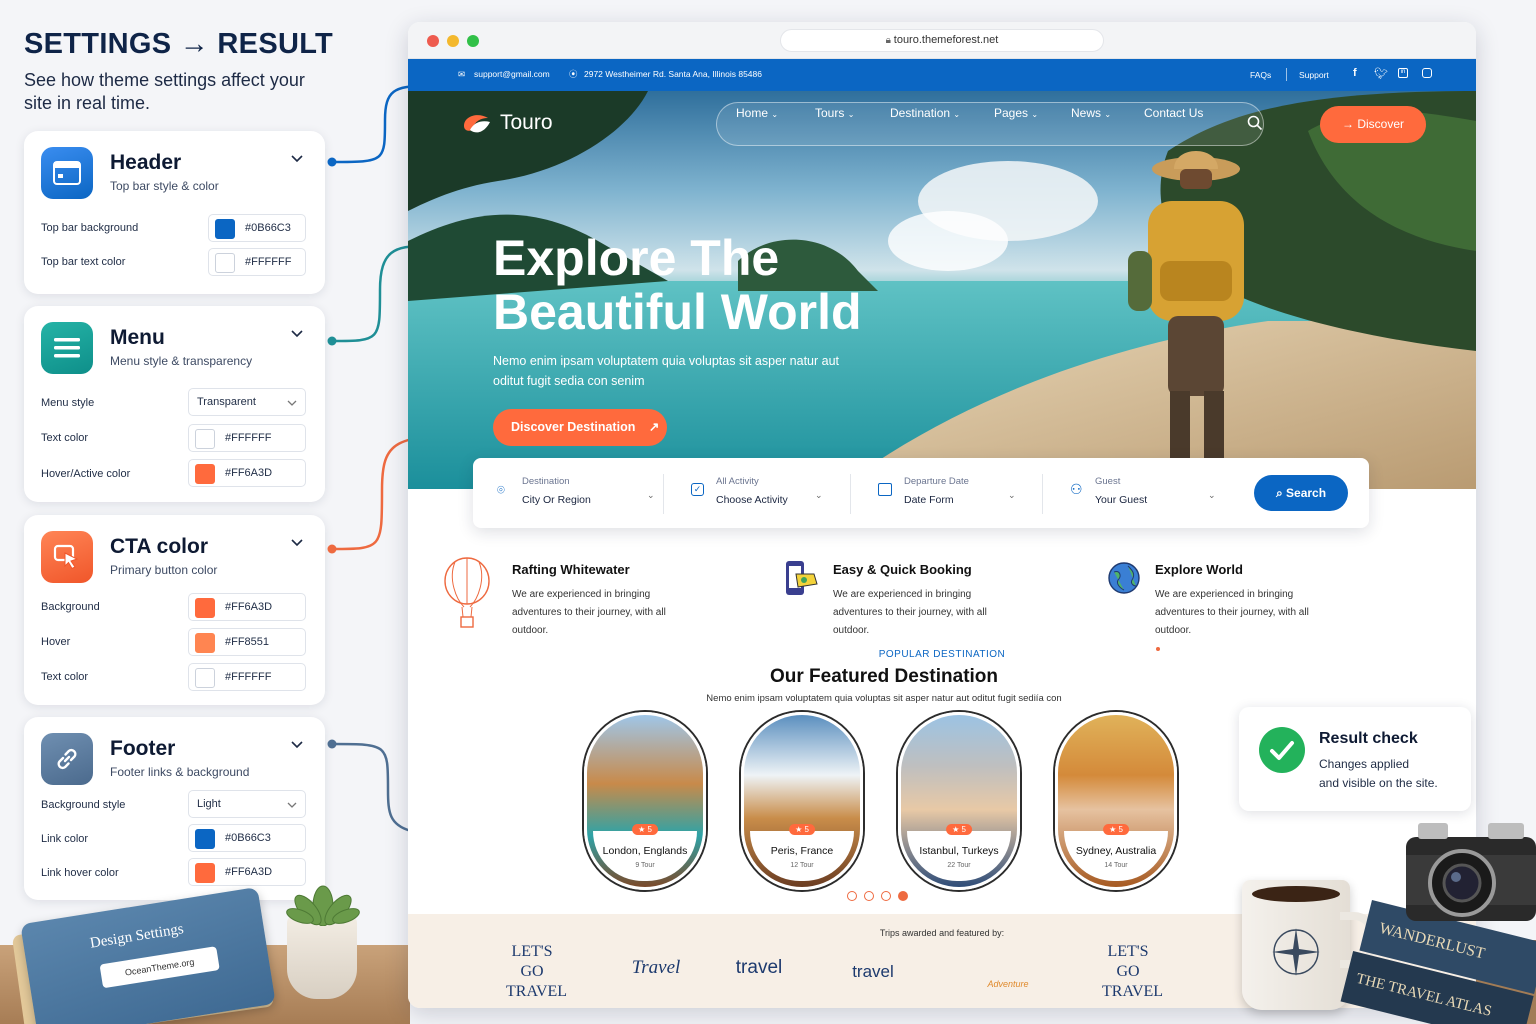  Describe the element at coordinates (1403, 73) in the screenshot. I see `linkedin-icon: in` at that location.